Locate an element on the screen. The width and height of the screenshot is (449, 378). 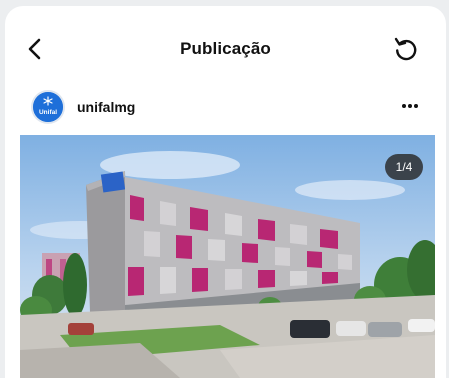
avatar-text: Unifal is located at coordinates (48, 112).